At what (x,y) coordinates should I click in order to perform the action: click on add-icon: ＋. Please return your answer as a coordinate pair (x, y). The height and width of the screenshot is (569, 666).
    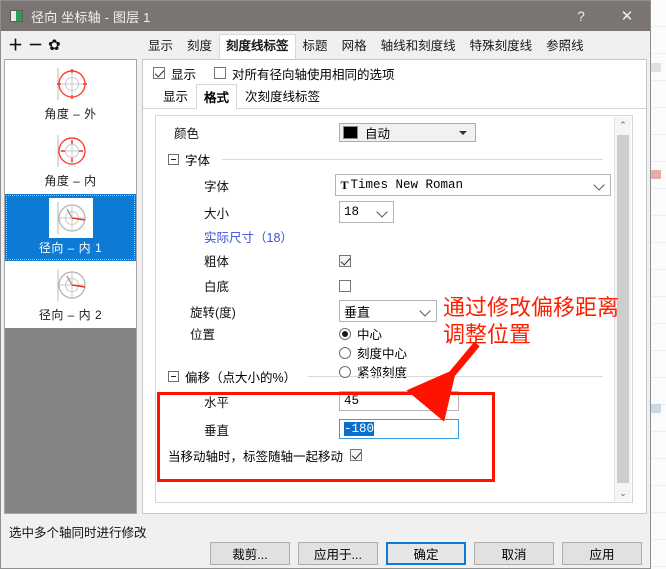
    Looking at the image, I should click on (15, 45).